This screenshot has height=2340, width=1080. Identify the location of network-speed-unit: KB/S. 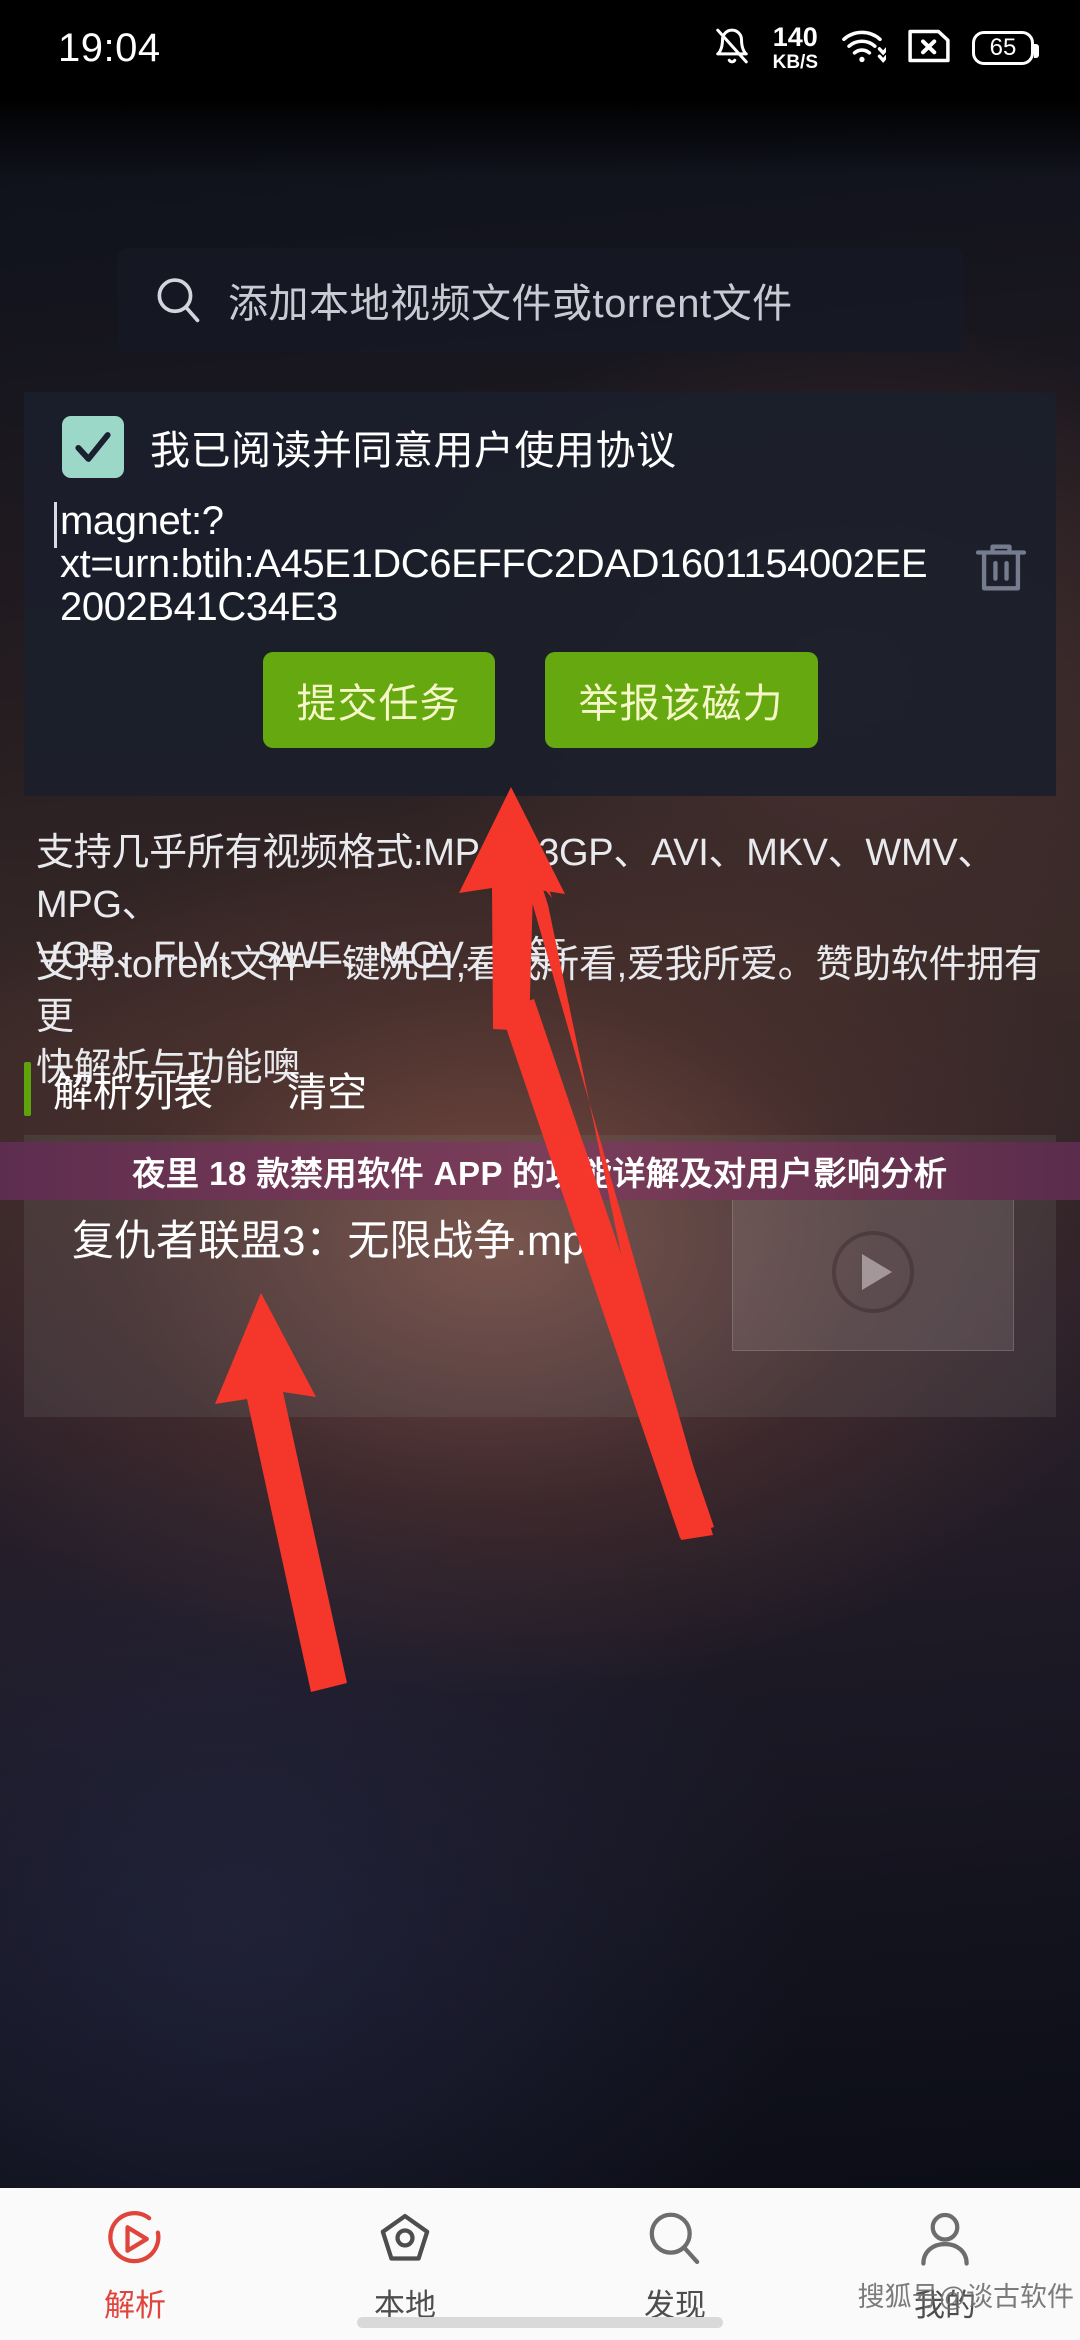
(795, 62).